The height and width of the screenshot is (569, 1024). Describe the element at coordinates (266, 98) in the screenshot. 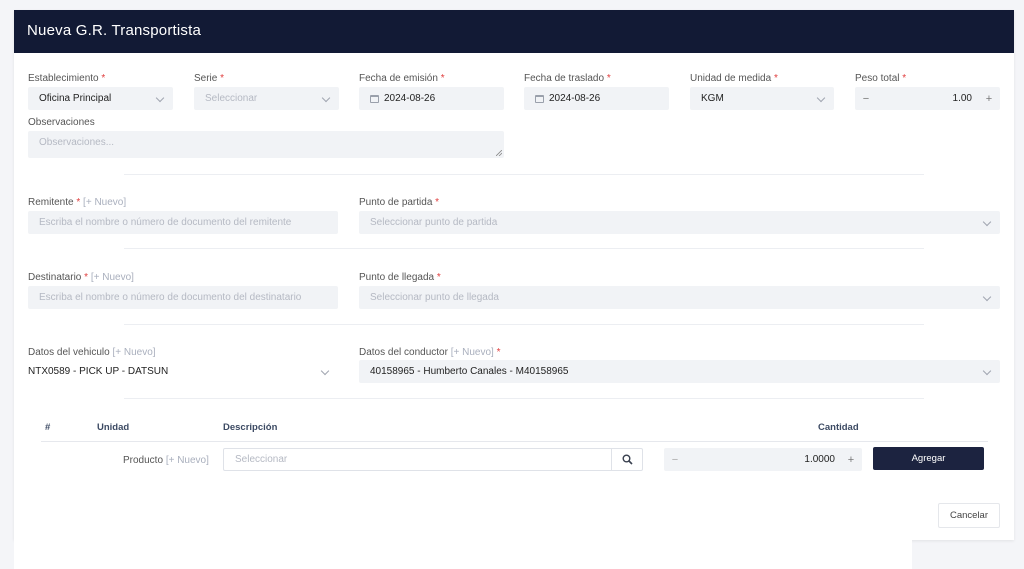

I see `serie-select: Seleccionar` at that location.